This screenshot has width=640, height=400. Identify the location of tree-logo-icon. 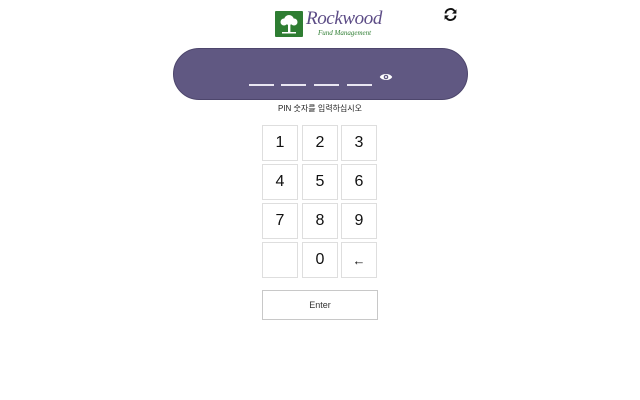
(289, 24).